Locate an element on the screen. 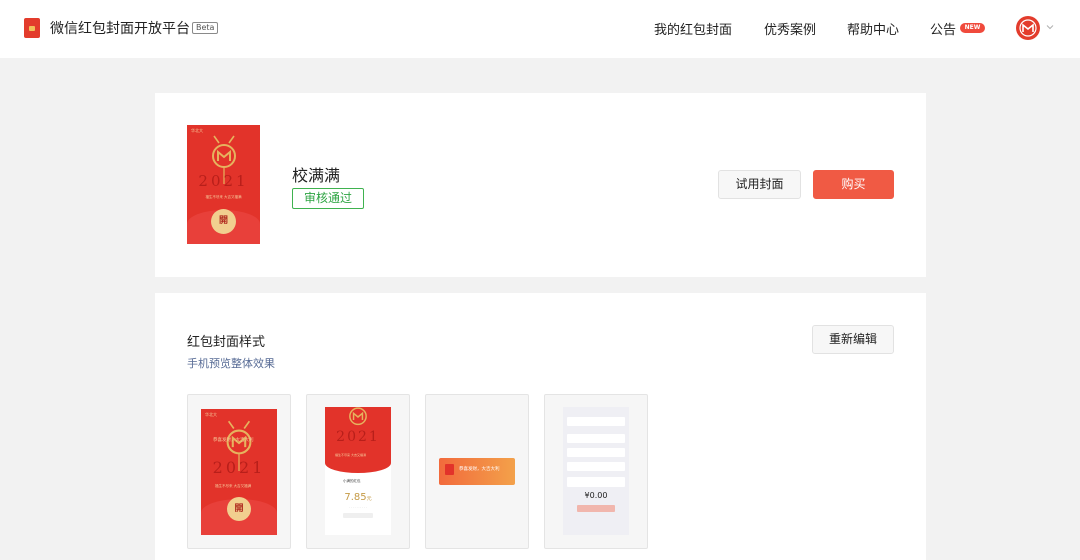 The image size is (1080, 560). buy-button: 购买 is located at coordinates (853, 184).